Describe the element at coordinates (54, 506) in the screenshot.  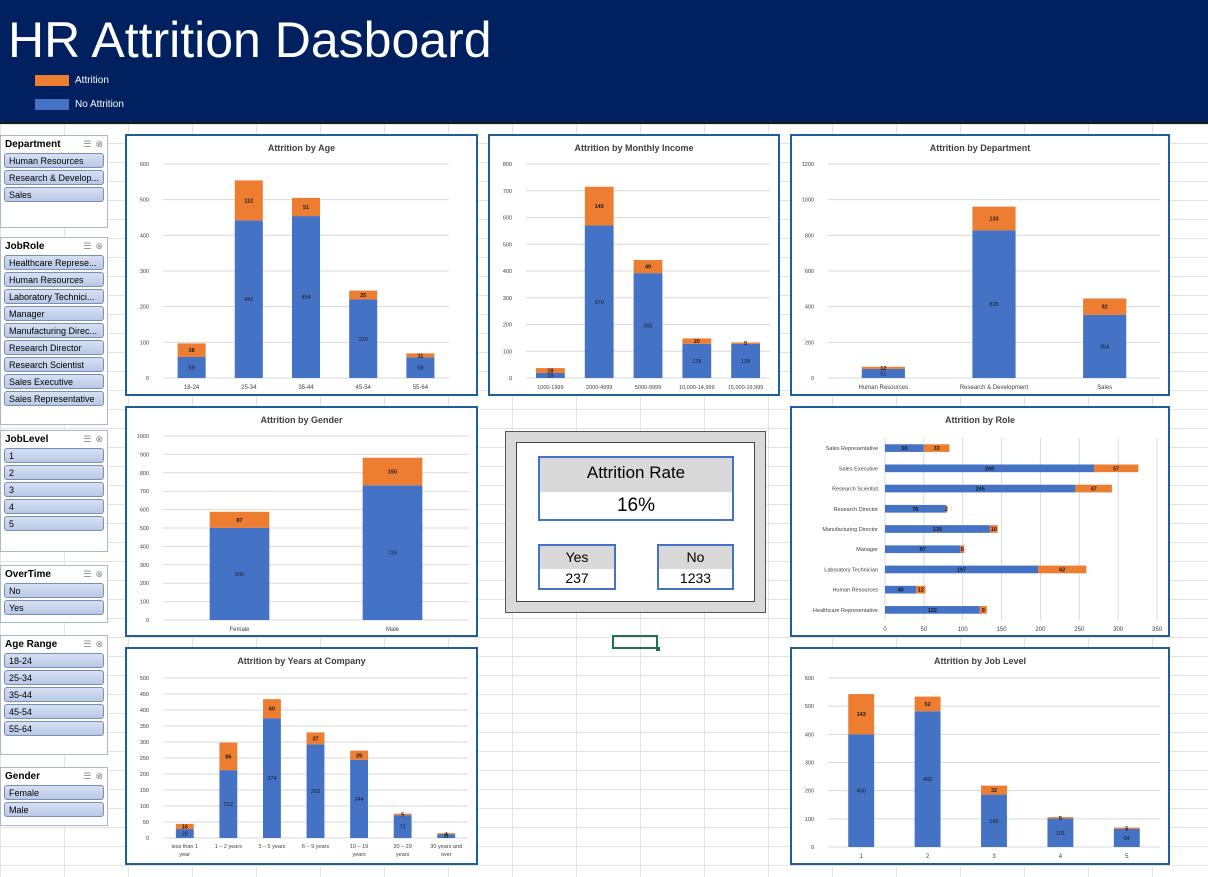
I see `slicer-item: 4` at that location.